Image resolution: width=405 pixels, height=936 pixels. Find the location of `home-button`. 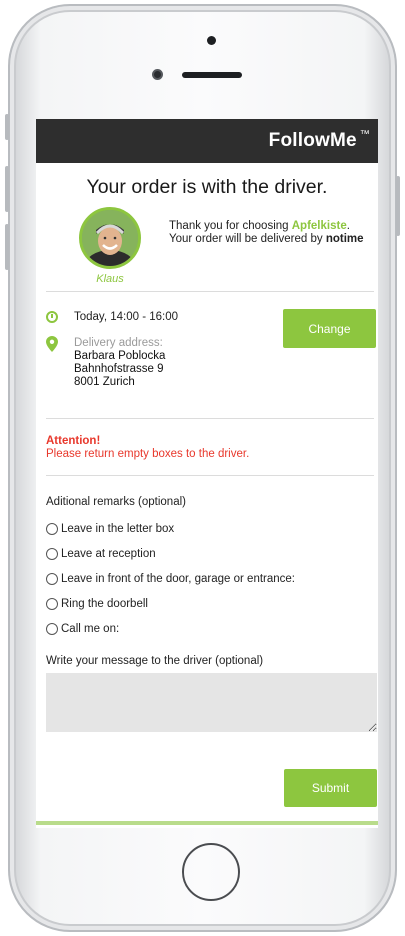

home-button is located at coordinates (211, 872).